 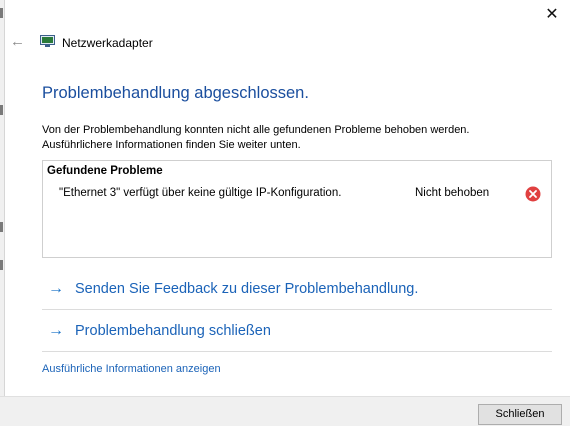 I want to click on close-troubleshooter-label: Problembehandlung schließen, so click(x=173, y=331).